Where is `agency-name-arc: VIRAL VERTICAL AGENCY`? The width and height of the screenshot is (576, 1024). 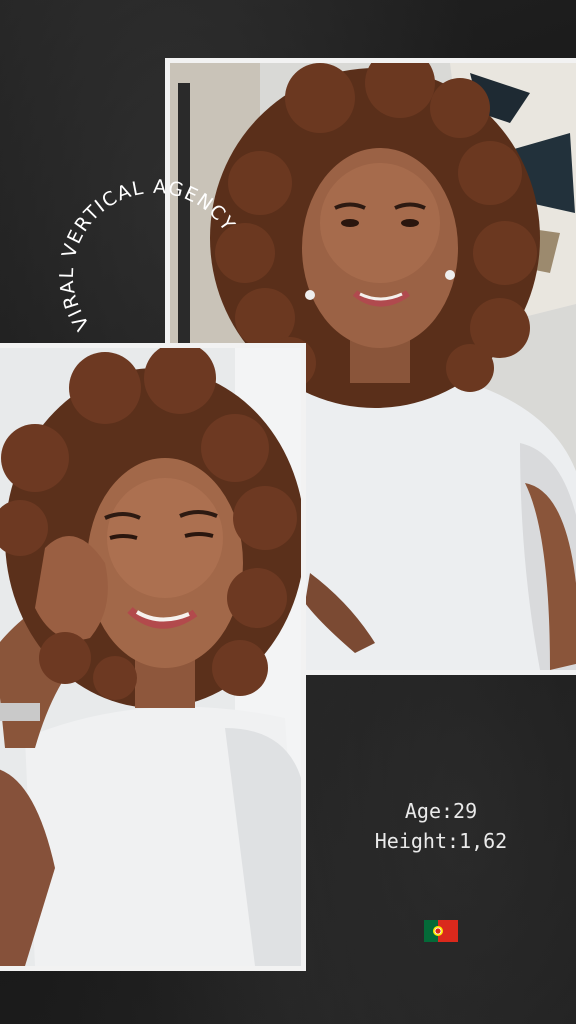
agency-name-arc: VIRAL VERTICAL AGENCY is located at coordinates (148, 255).